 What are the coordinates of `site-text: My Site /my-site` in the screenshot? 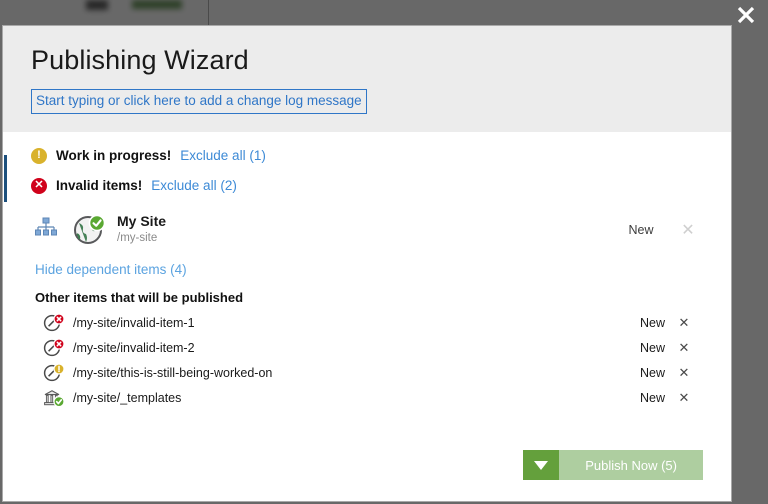 It's located at (363, 229).